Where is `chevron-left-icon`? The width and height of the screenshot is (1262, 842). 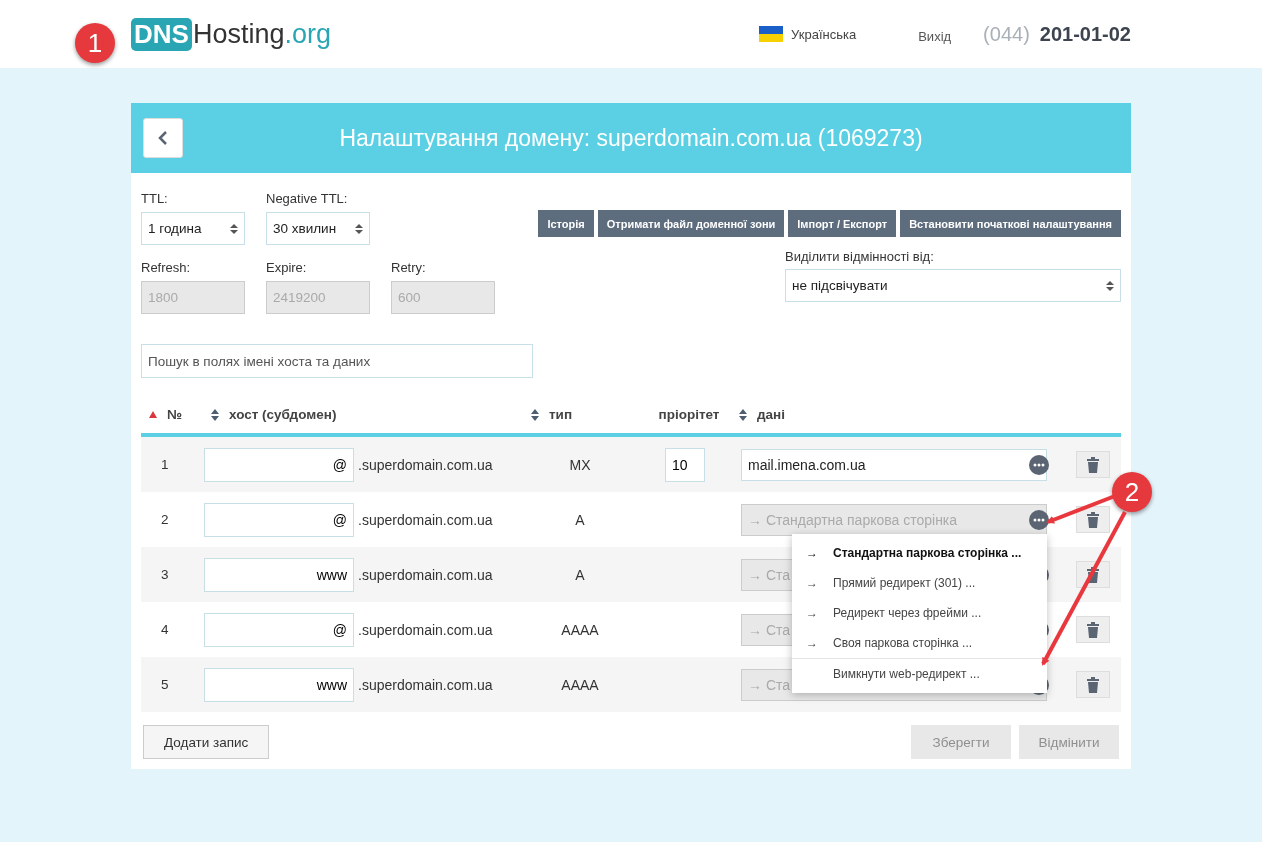
chevron-left-icon is located at coordinates (163, 138).